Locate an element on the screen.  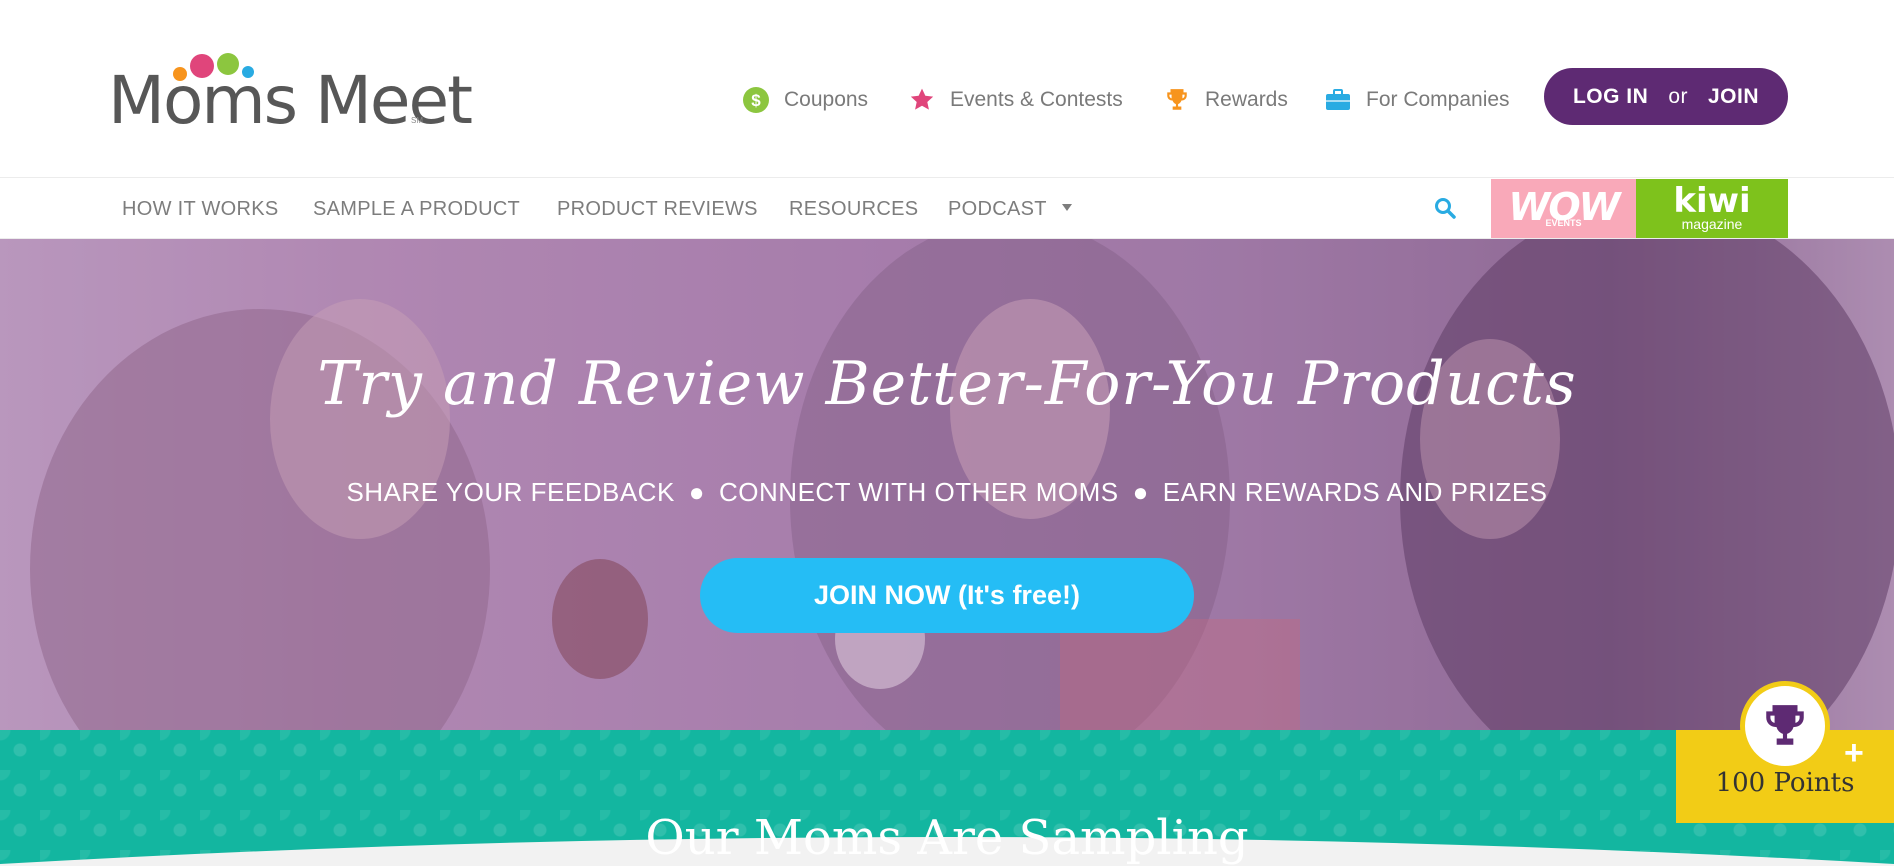
dropdown-caret-icon is located at coordinates (1067, 208).